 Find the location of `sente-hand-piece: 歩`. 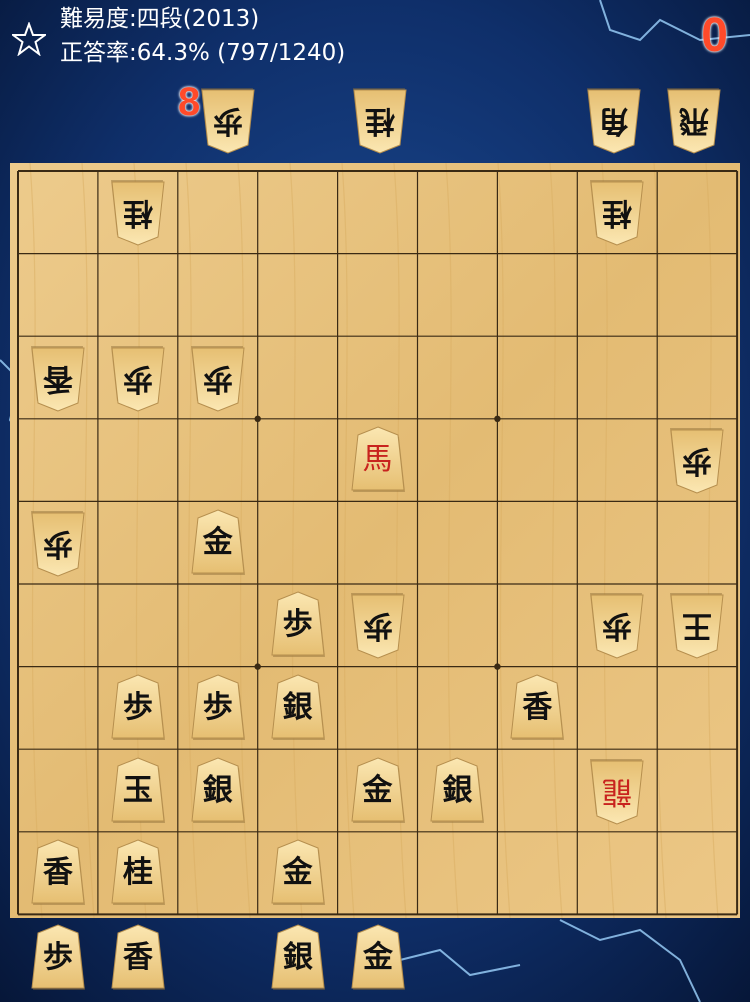

sente-hand-piece: 歩 is located at coordinates (58, 958).